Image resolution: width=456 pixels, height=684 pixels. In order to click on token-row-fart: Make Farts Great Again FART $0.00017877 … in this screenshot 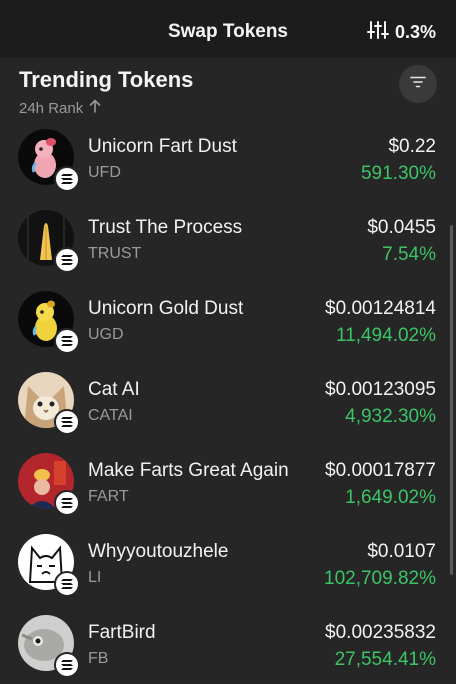, I will do `click(228, 481)`.